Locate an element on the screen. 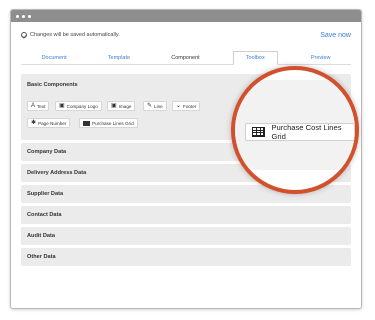 This screenshot has width=375, height=320. autosave-text: Changes will be saved automatically. is located at coordinates (75, 35).